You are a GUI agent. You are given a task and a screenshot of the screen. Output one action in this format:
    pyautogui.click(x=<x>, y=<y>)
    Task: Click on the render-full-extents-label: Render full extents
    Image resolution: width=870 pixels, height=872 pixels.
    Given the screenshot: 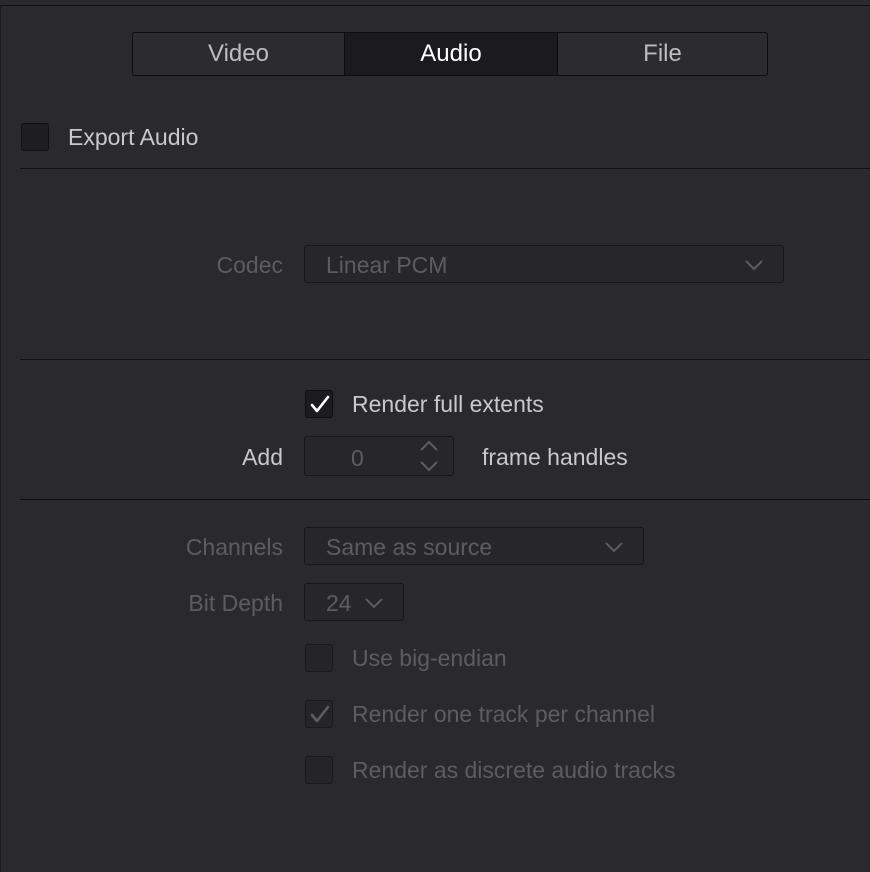 What is the action you would take?
    pyautogui.click(x=448, y=404)
    